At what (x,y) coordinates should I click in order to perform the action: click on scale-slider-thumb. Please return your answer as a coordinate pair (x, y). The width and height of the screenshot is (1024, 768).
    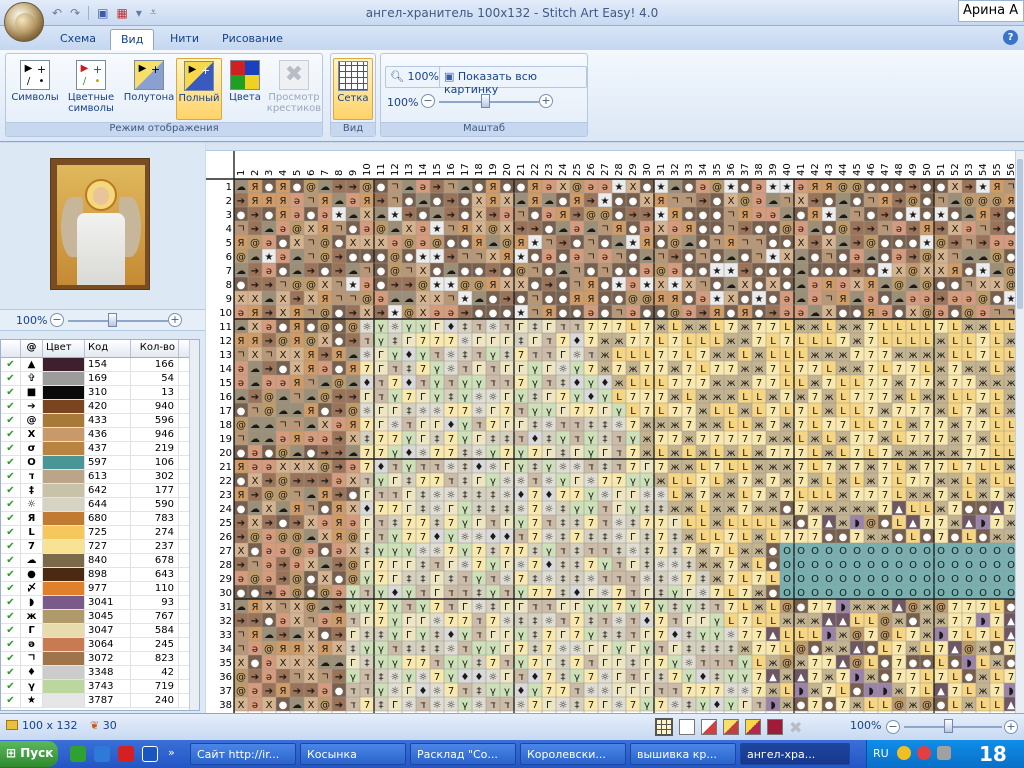
    Looking at the image, I should click on (485, 101).